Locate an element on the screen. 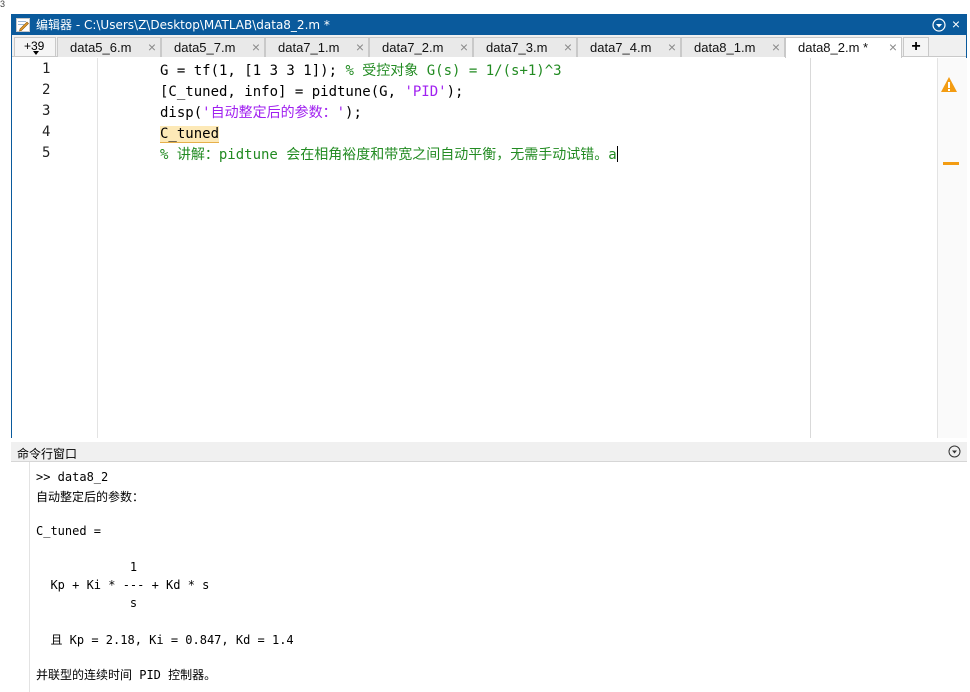  highlighted-variable: C_tuned is located at coordinates (190, 134).